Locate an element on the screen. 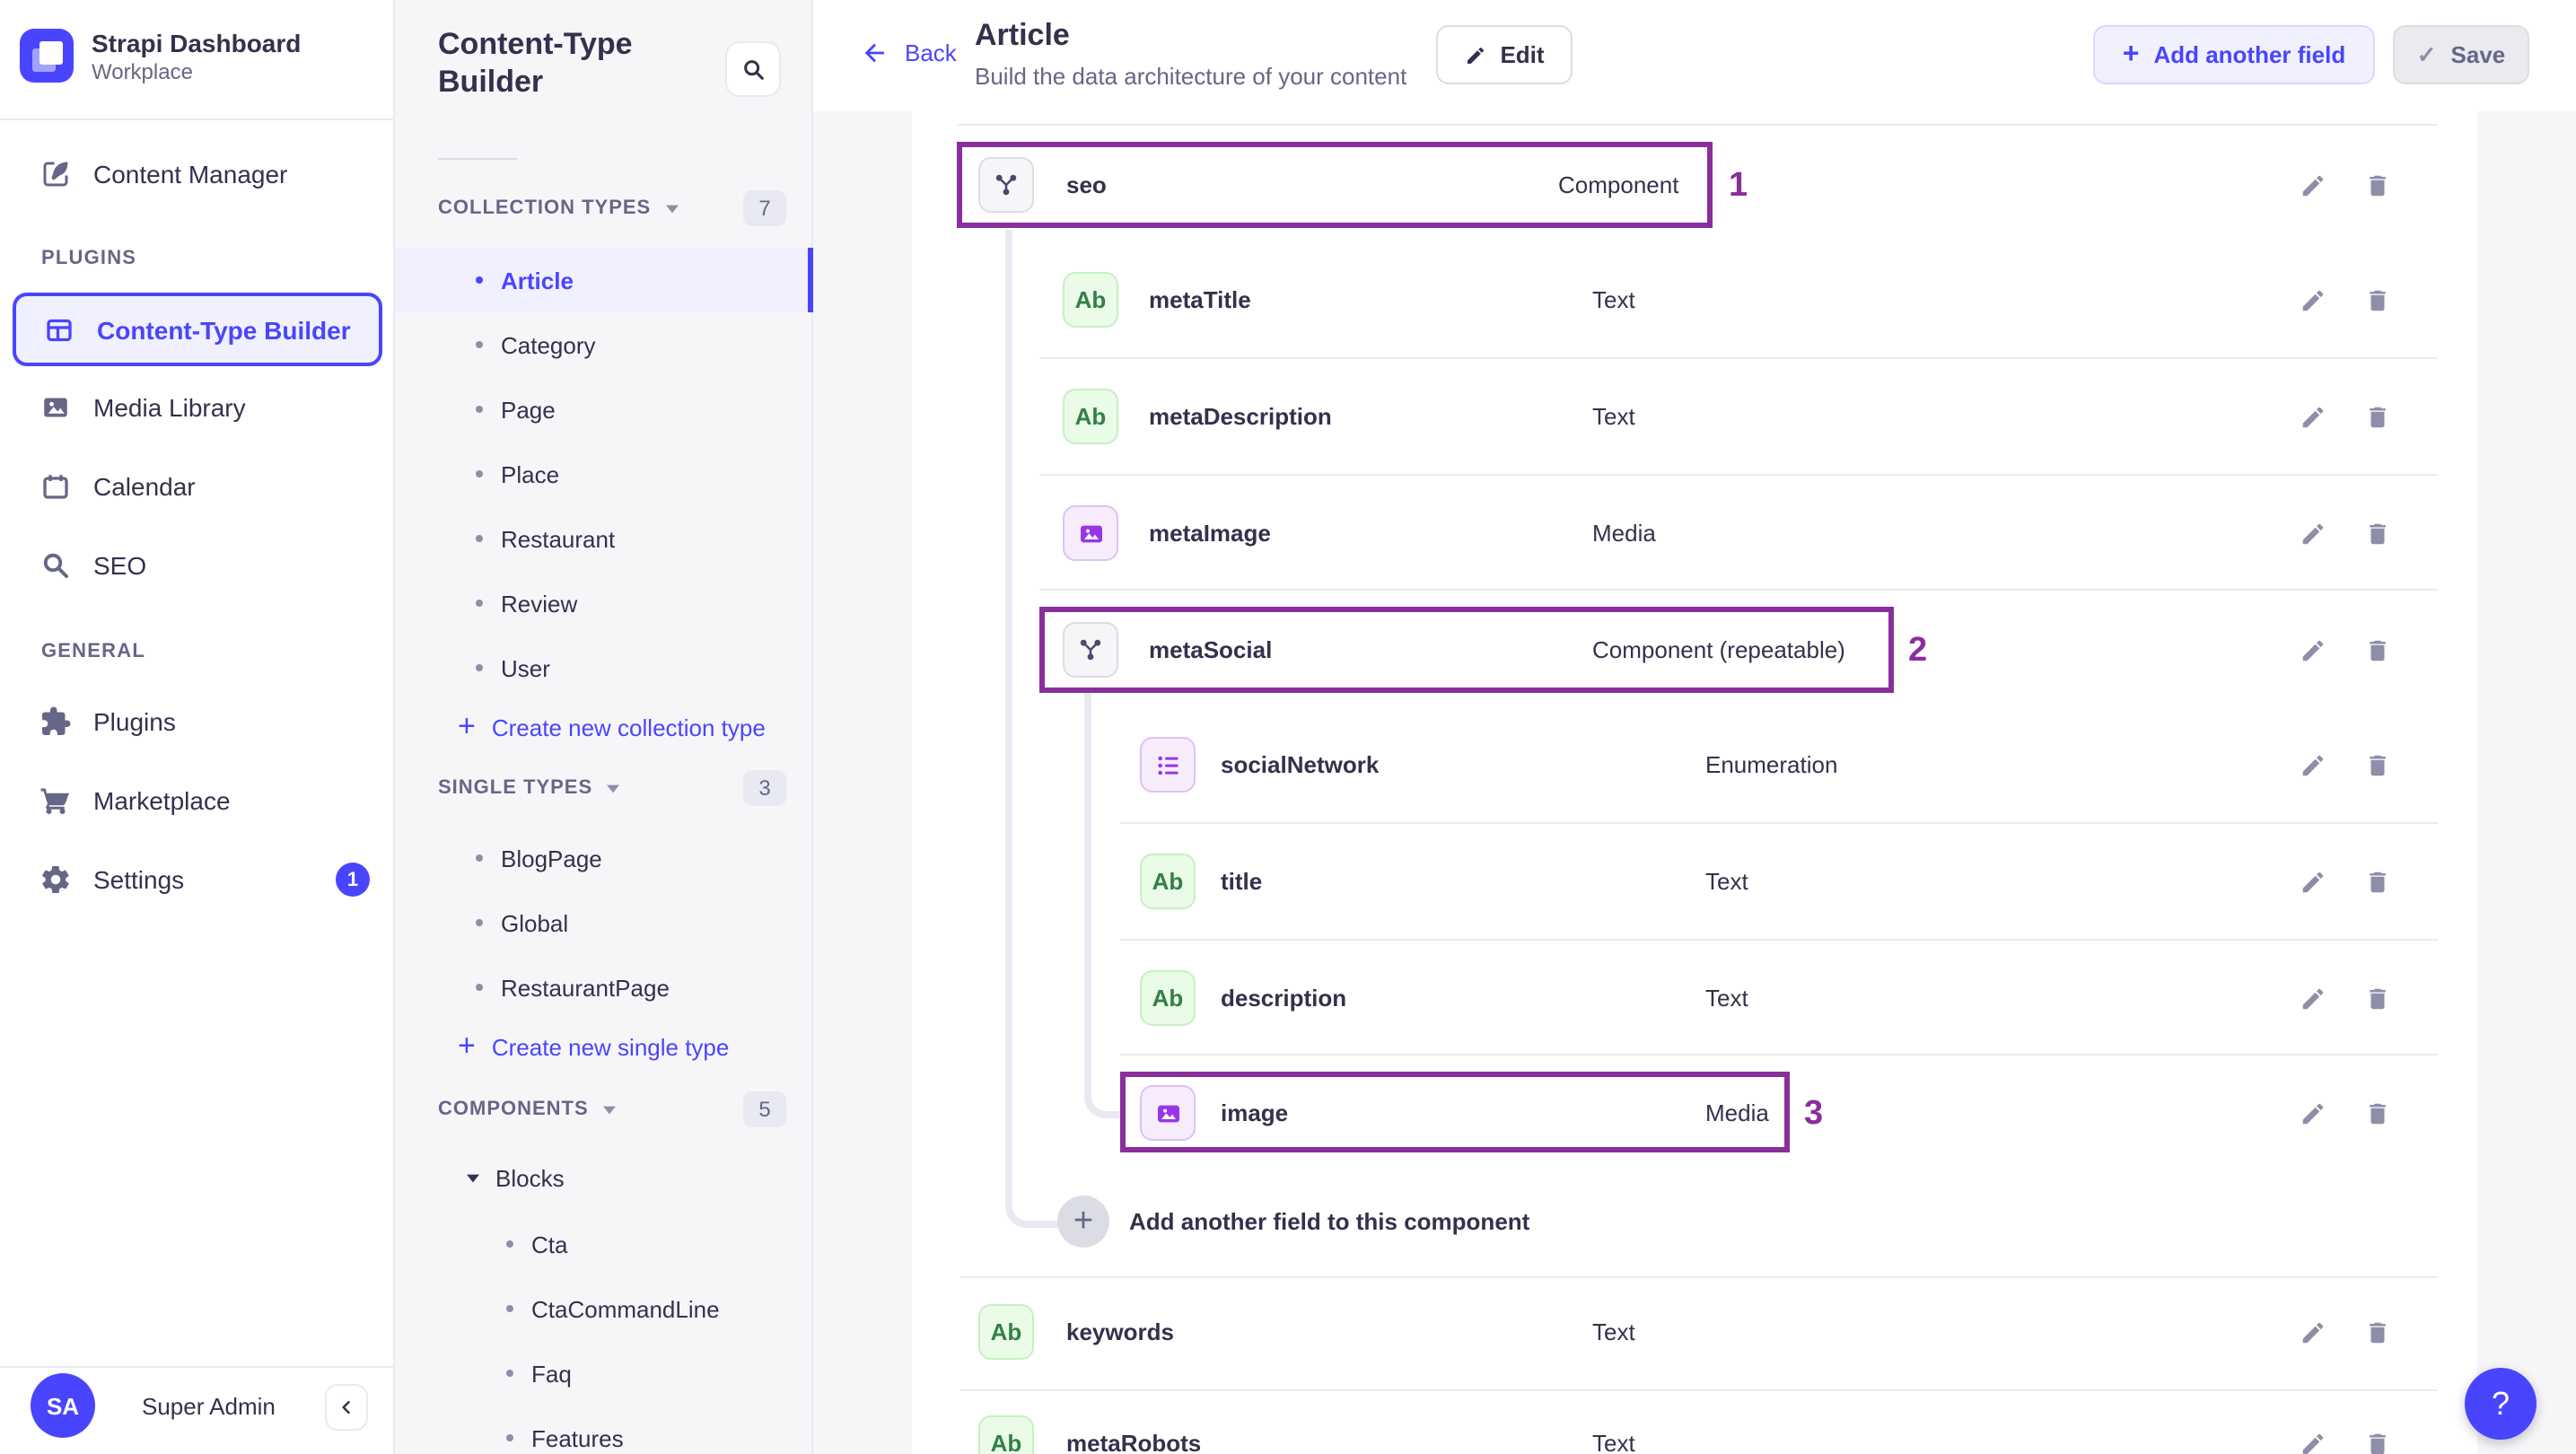 The width and height of the screenshot is (2576, 1454). sidebar-group-blocks: Blocks is located at coordinates (515, 1177).